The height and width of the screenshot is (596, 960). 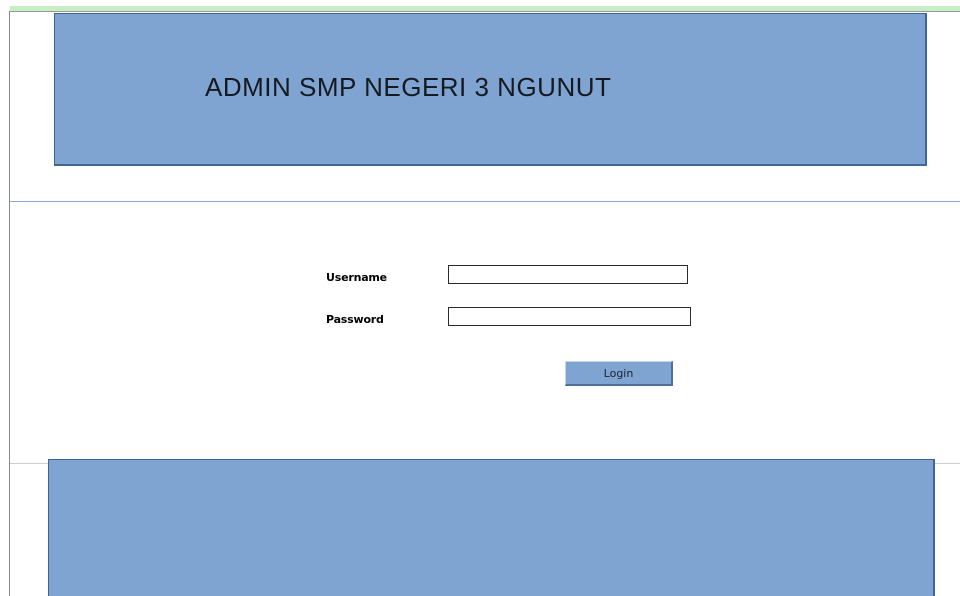 What do you see at coordinates (485, 11) in the screenshot?
I see `top-divider` at bounding box center [485, 11].